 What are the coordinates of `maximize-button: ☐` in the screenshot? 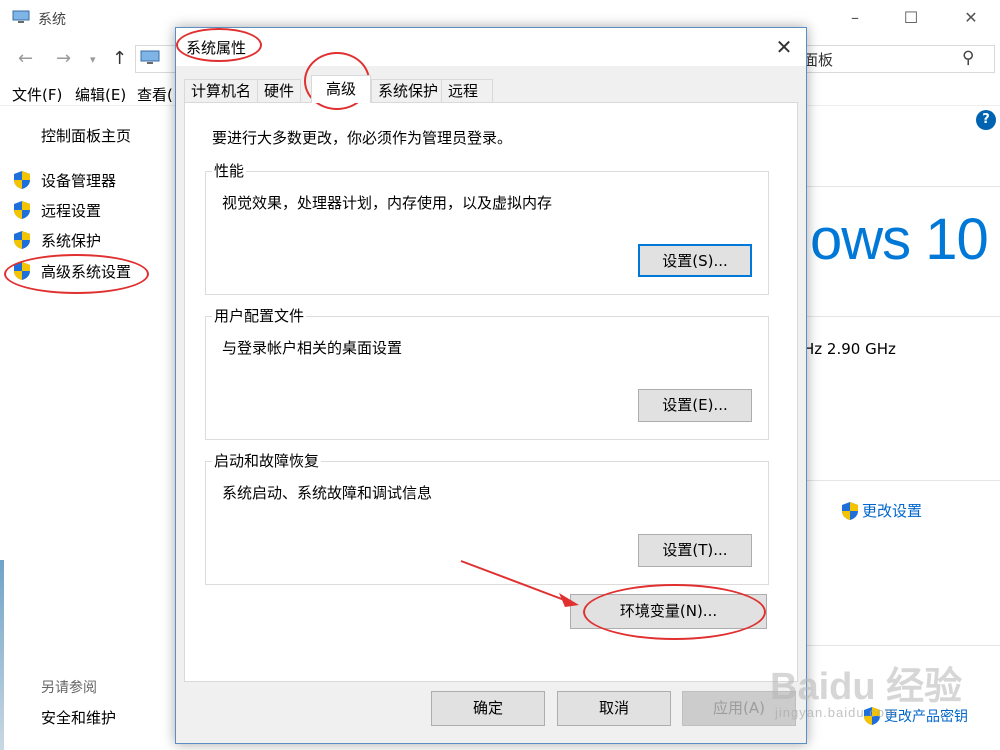 It's located at (911, 18).